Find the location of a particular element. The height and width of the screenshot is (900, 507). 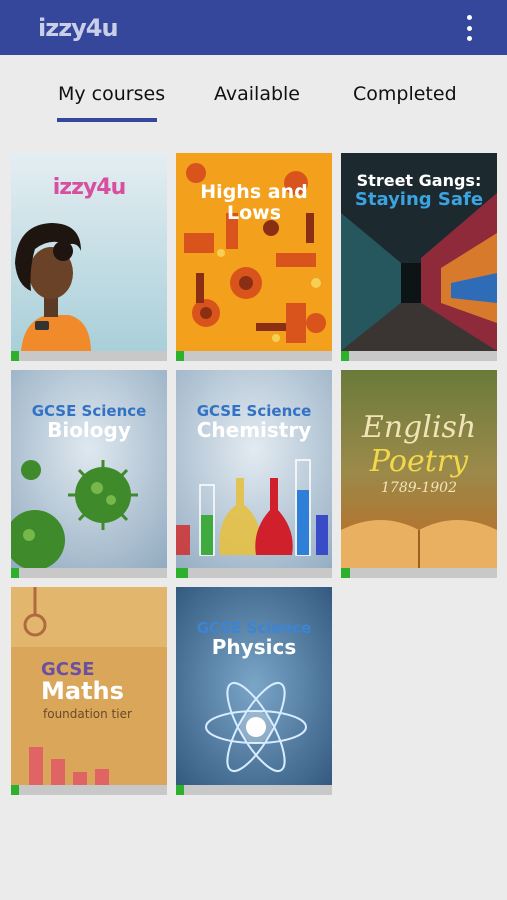

course-tile-biology: GCSE Science Biology is located at coordinates (89, 474).